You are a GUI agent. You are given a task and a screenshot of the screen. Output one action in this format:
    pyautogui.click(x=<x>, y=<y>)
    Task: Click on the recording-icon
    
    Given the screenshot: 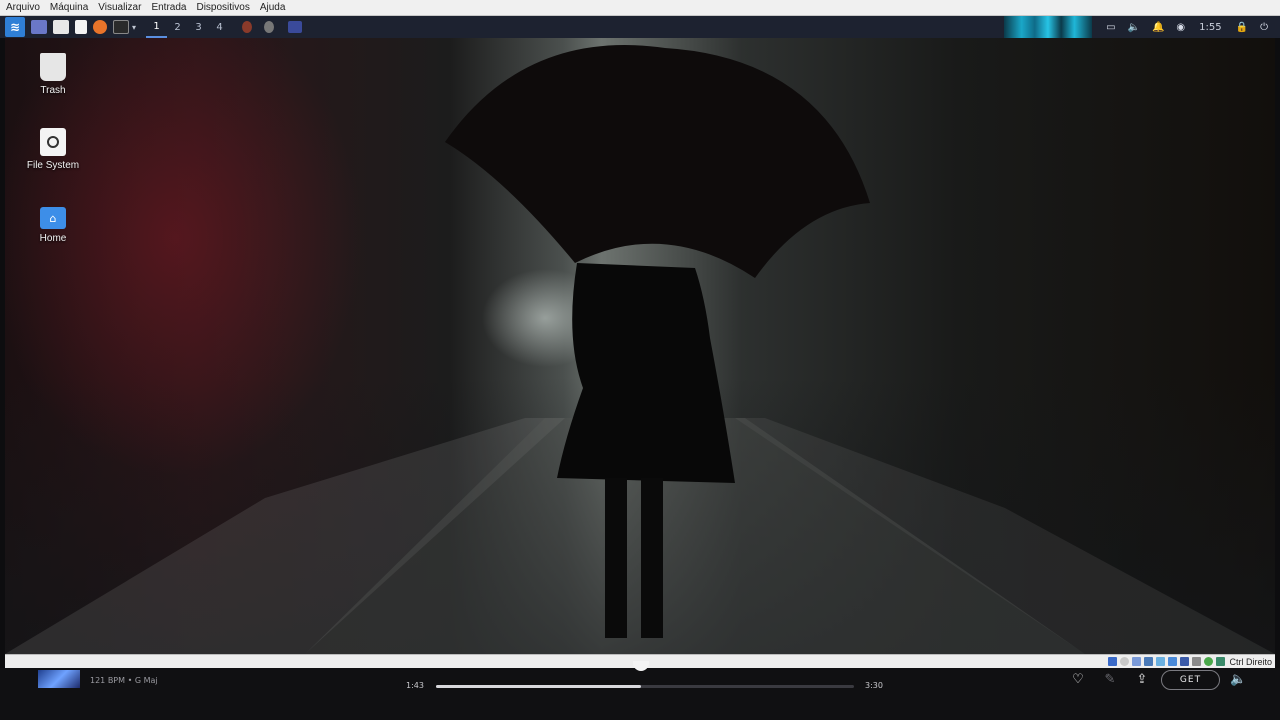 What is the action you would take?
    pyautogui.click(x=1197, y=661)
    